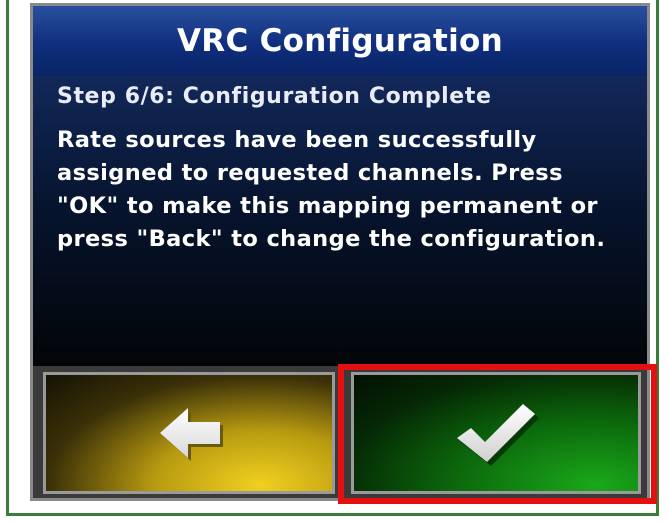 The height and width of the screenshot is (522, 669). I want to click on back-button, so click(189, 433).